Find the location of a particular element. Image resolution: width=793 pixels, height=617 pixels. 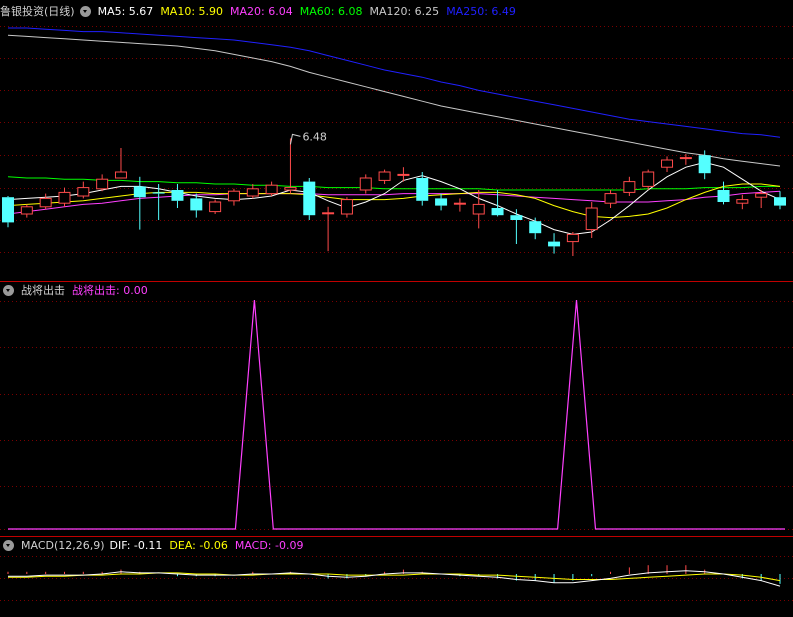

dea-line is located at coordinates (394, 577).